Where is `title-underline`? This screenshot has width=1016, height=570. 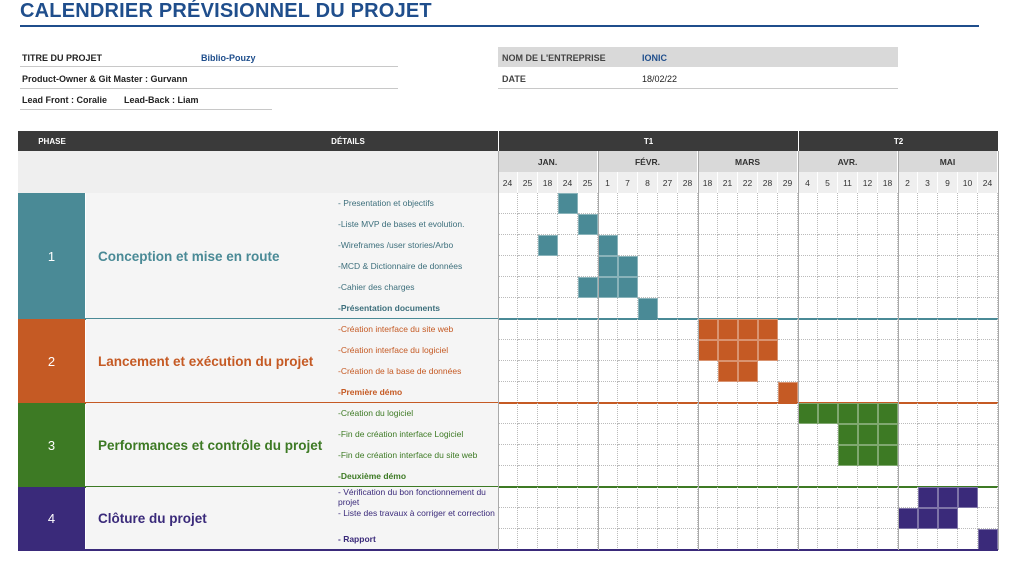
title-underline is located at coordinates (499, 26).